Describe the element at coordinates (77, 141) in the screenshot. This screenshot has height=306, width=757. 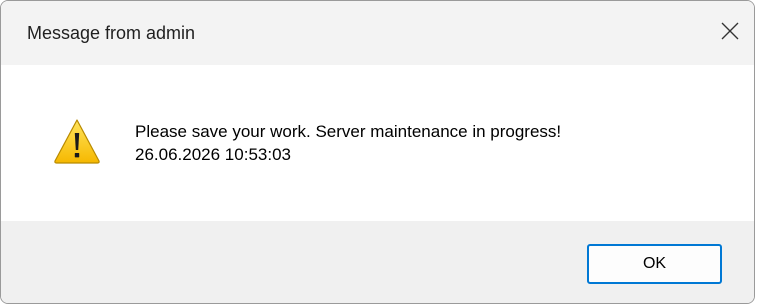
I see `warning-icon` at that location.